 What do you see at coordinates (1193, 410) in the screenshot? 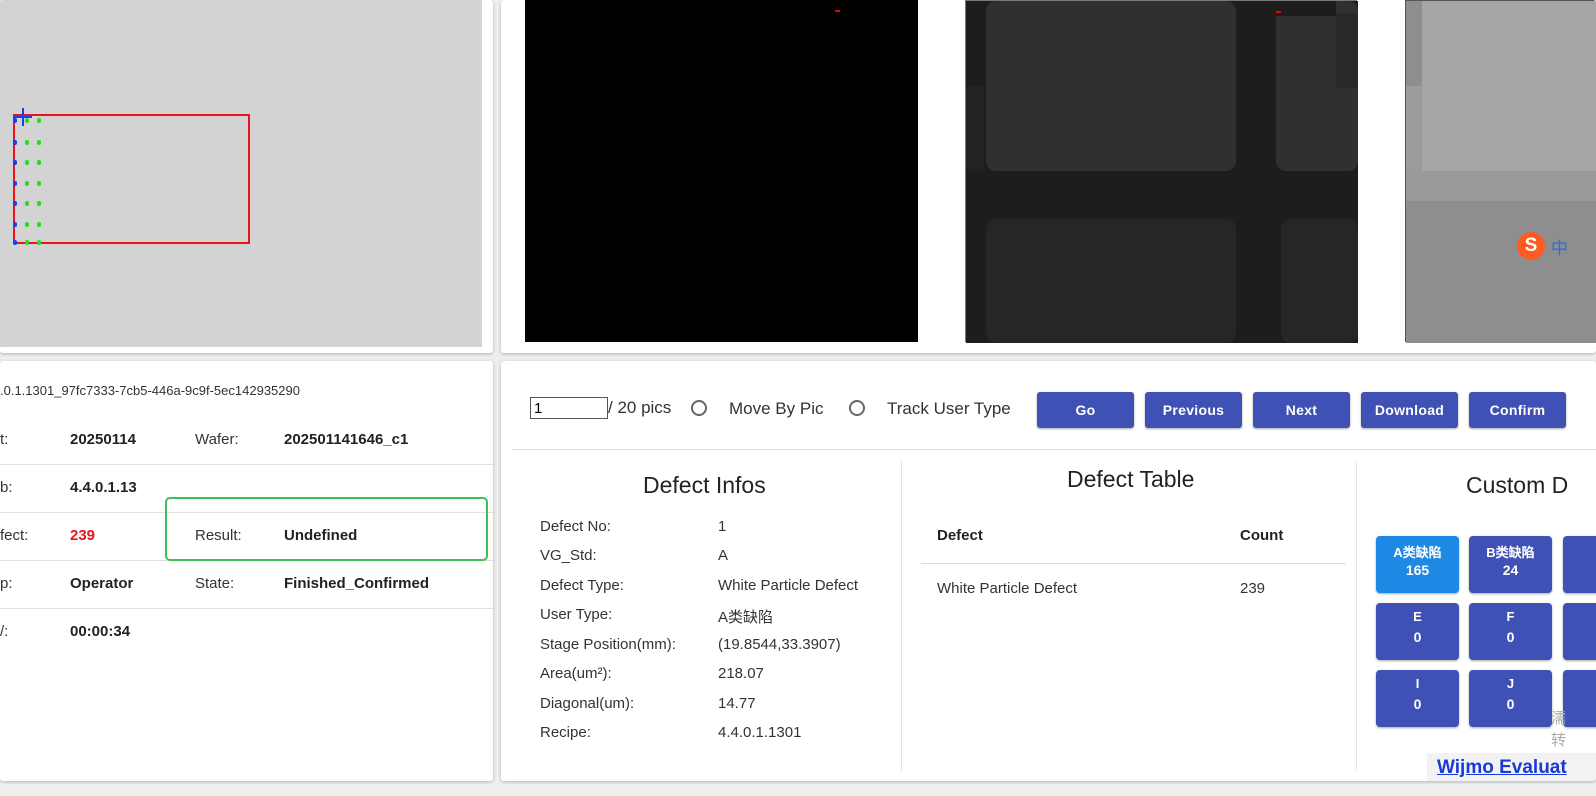
I see `previous-button: Previous` at bounding box center [1193, 410].